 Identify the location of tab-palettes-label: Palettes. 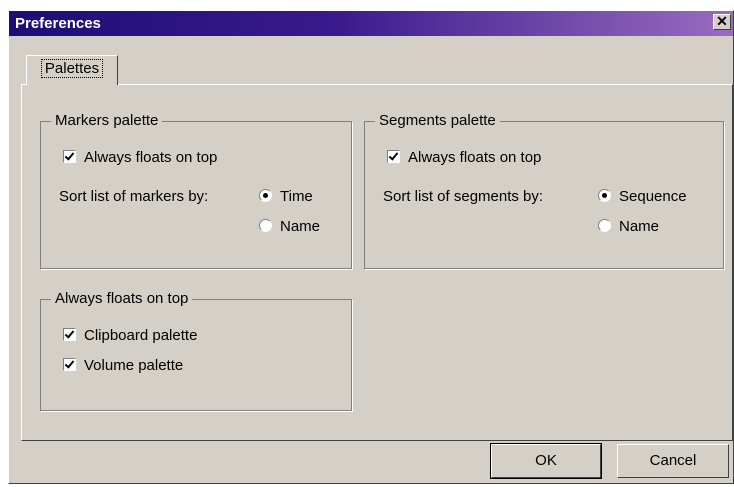
(72, 68).